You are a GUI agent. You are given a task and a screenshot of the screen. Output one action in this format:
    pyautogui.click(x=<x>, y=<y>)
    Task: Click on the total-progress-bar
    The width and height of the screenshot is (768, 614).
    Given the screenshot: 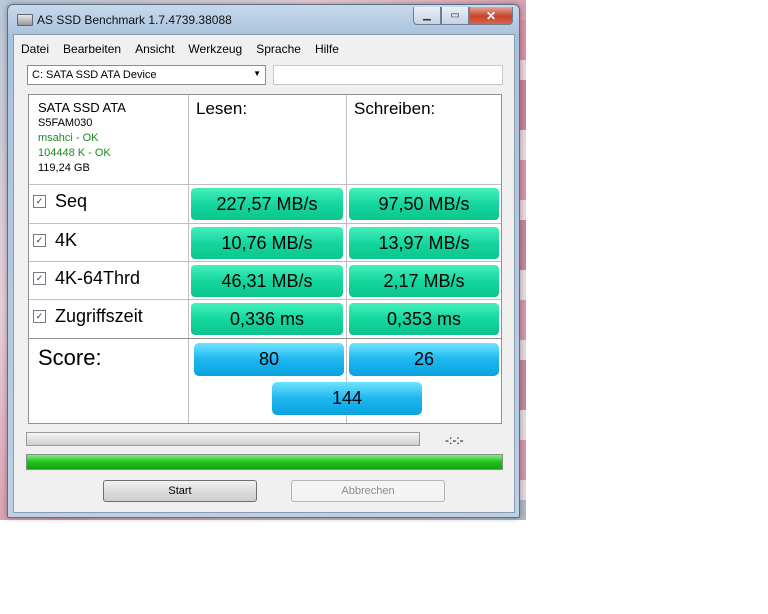 What is the action you would take?
    pyautogui.click(x=264, y=462)
    